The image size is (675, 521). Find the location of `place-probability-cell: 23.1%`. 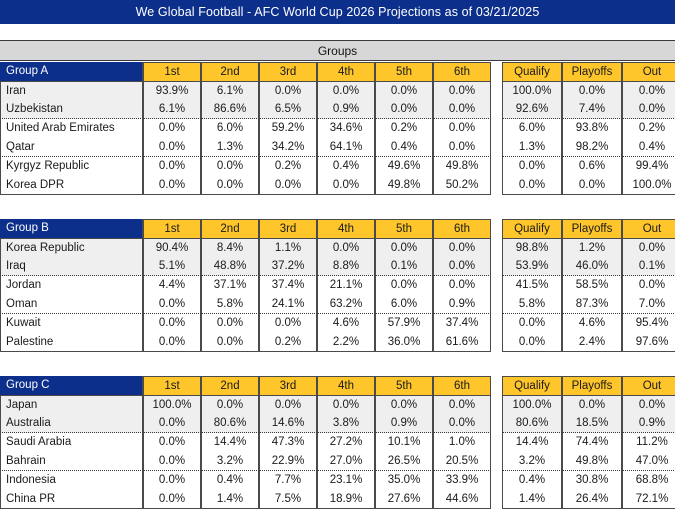

place-probability-cell: 23.1% is located at coordinates (346, 480).